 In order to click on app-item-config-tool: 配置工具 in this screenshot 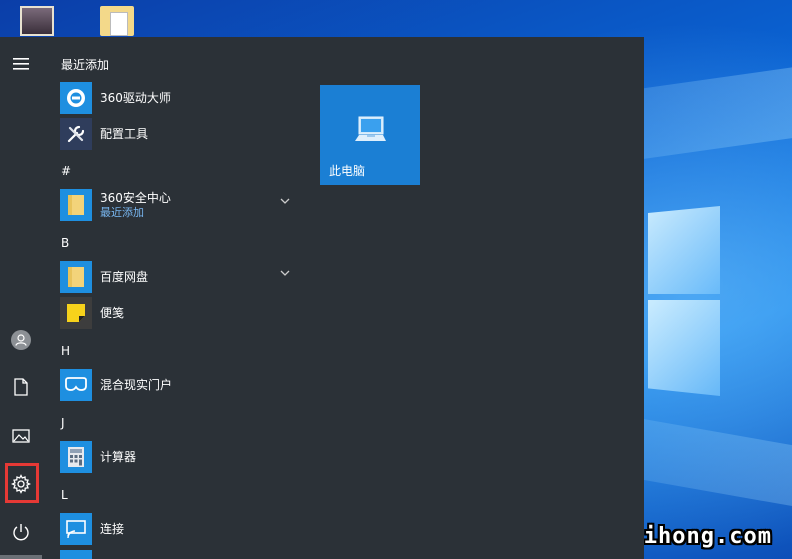, I will do `click(180, 134)`.